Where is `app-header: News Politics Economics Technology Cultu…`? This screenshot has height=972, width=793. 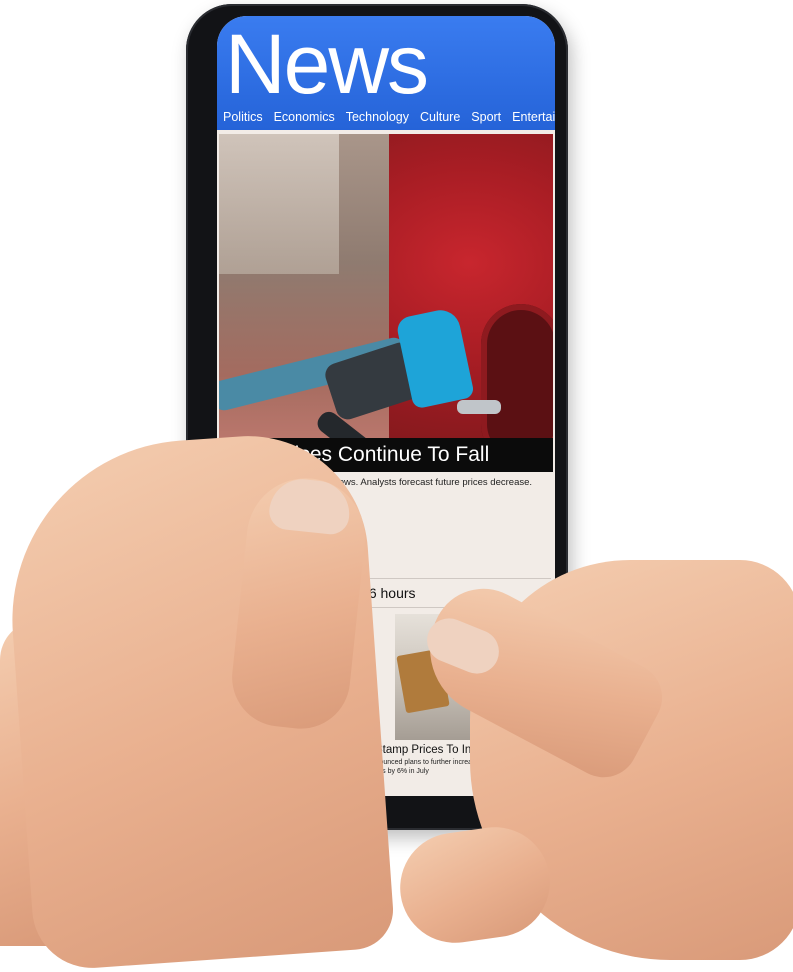
app-header: News Politics Economics Technology Cultu… is located at coordinates (386, 73).